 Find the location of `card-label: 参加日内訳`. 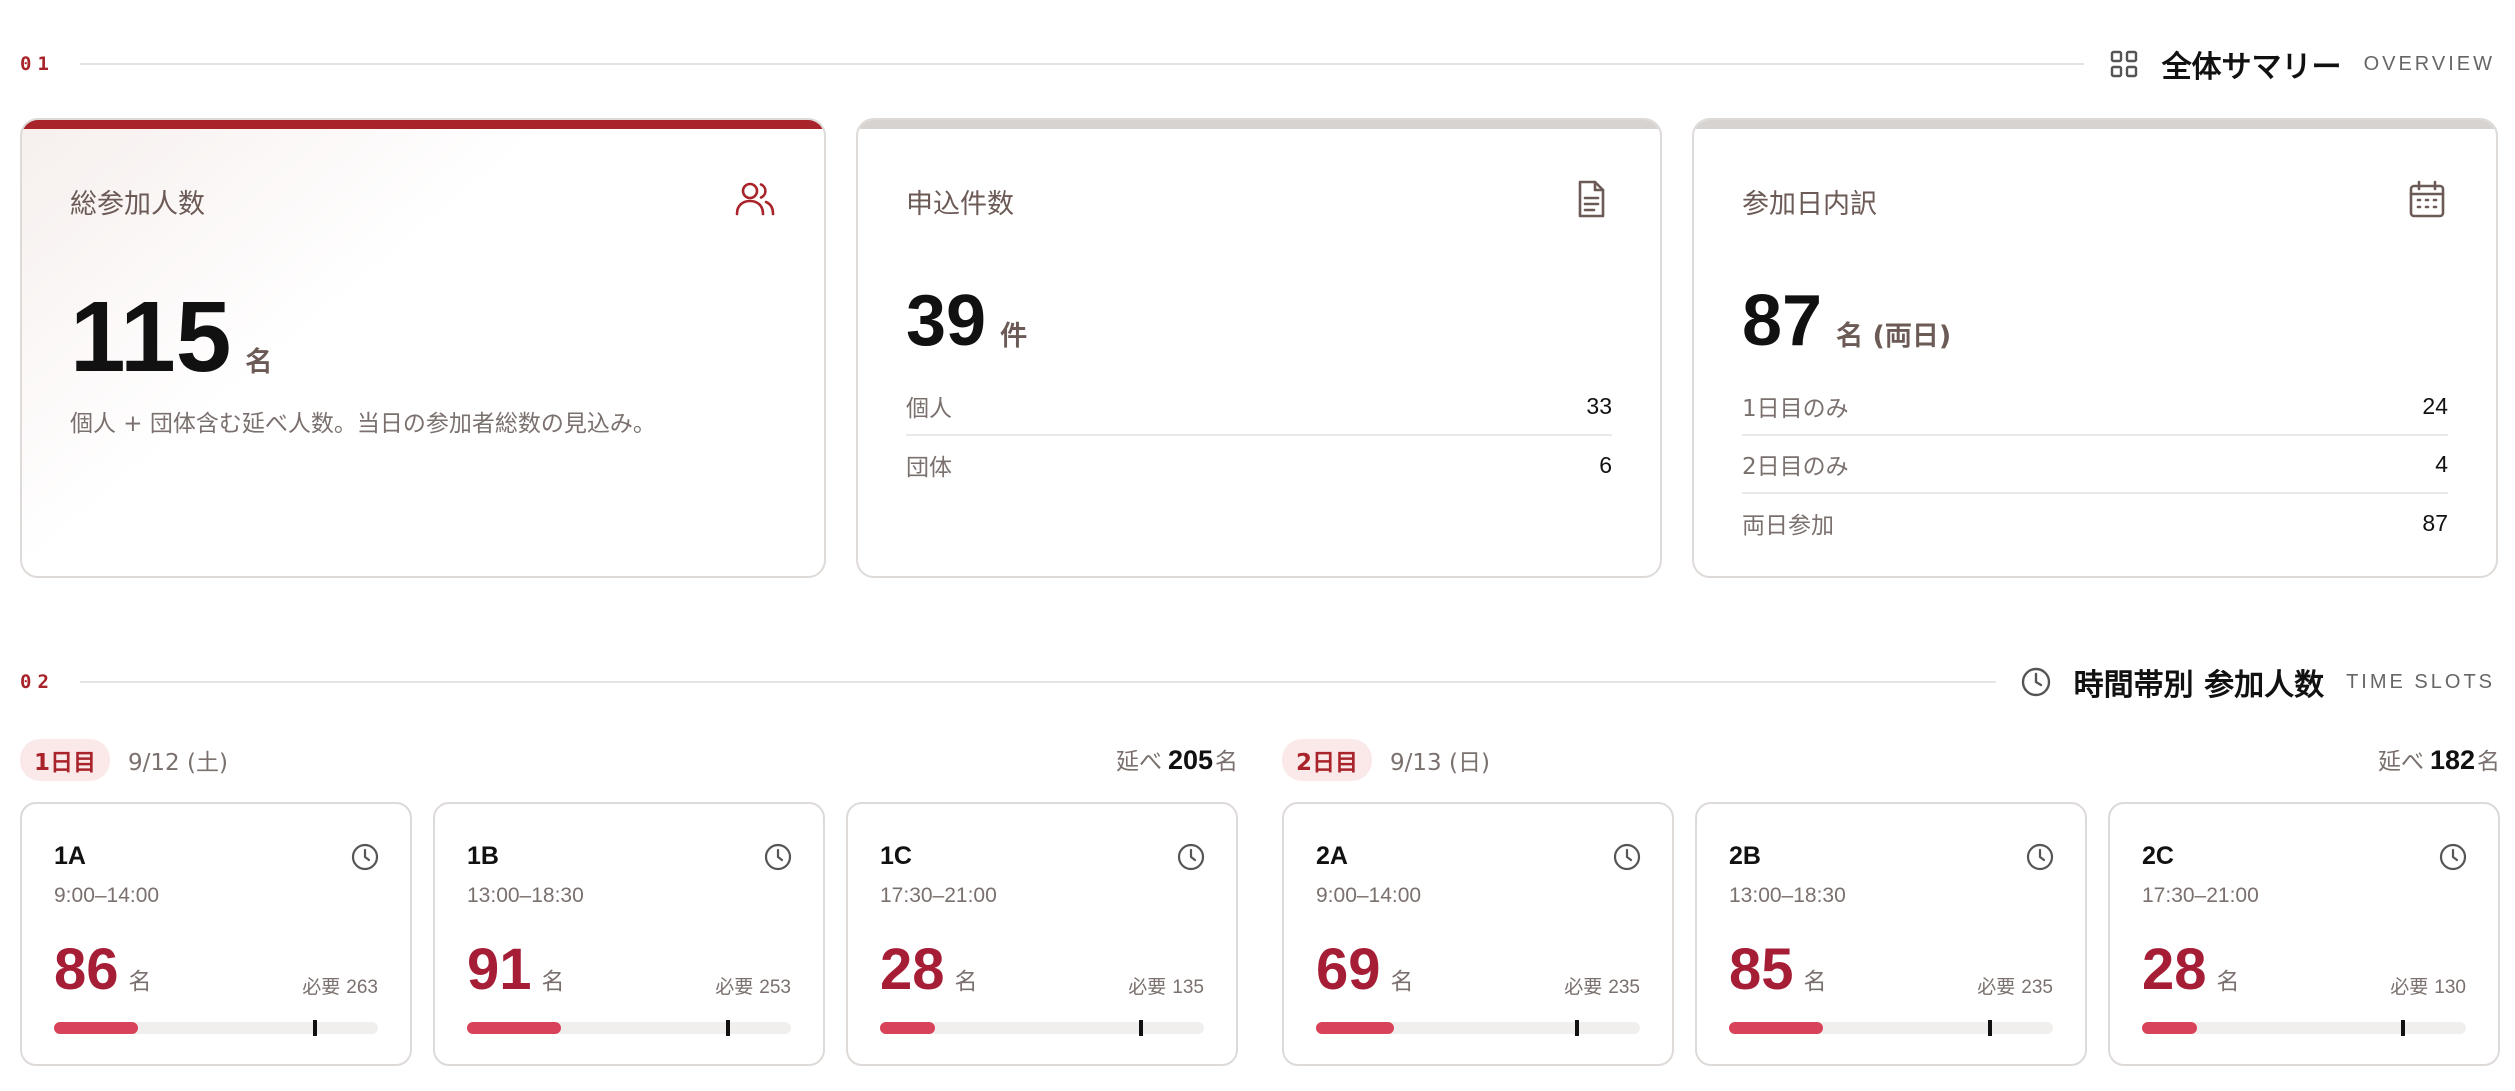

card-label: 参加日内訳 is located at coordinates (1809, 204).